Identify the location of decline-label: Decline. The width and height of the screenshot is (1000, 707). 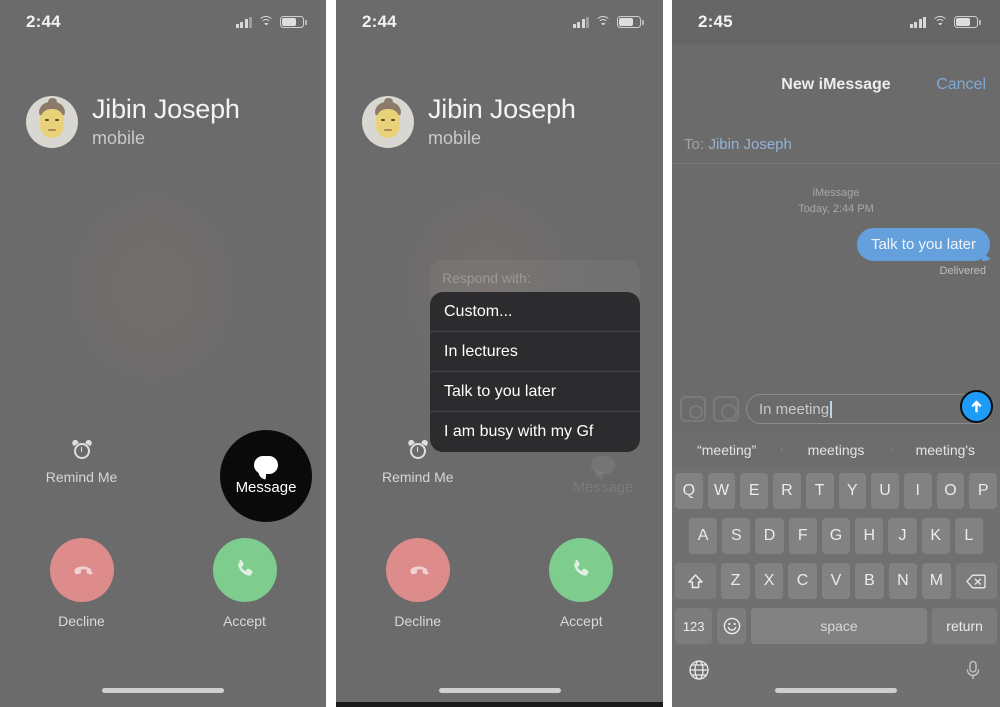
(81, 621).